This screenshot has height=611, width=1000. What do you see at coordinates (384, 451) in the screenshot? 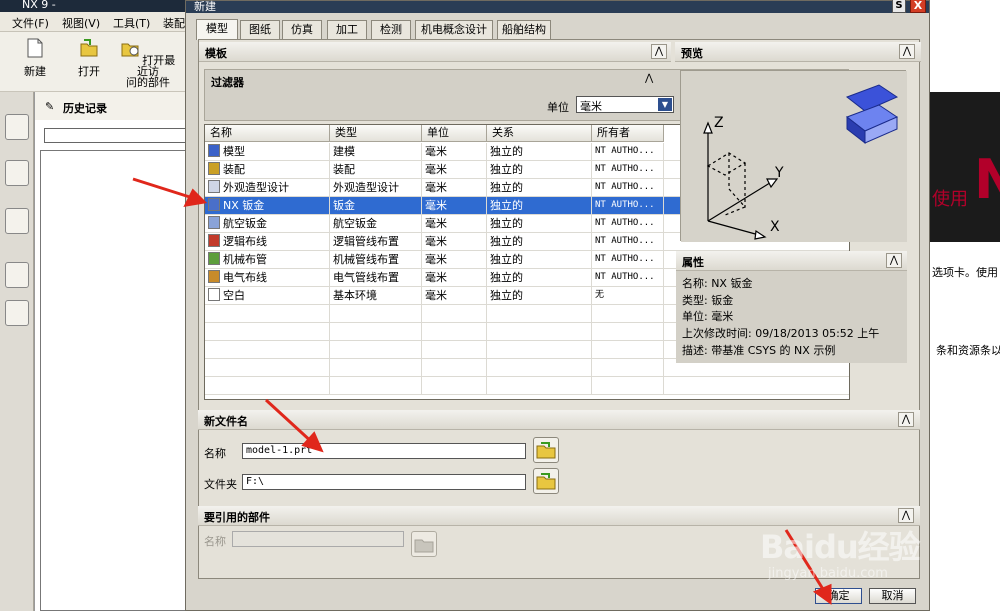
I see `file-name-input: model-1.prt` at bounding box center [384, 451].